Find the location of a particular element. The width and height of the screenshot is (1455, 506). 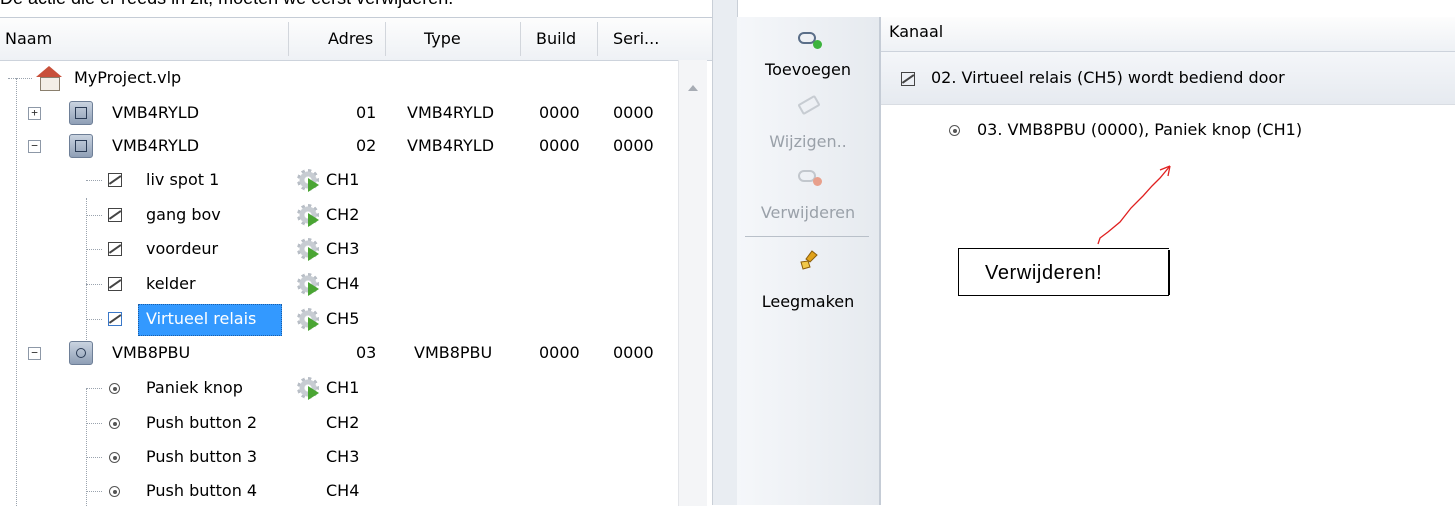

annotation-callout: Verwijderen! is located at coordinates (1063, 272).